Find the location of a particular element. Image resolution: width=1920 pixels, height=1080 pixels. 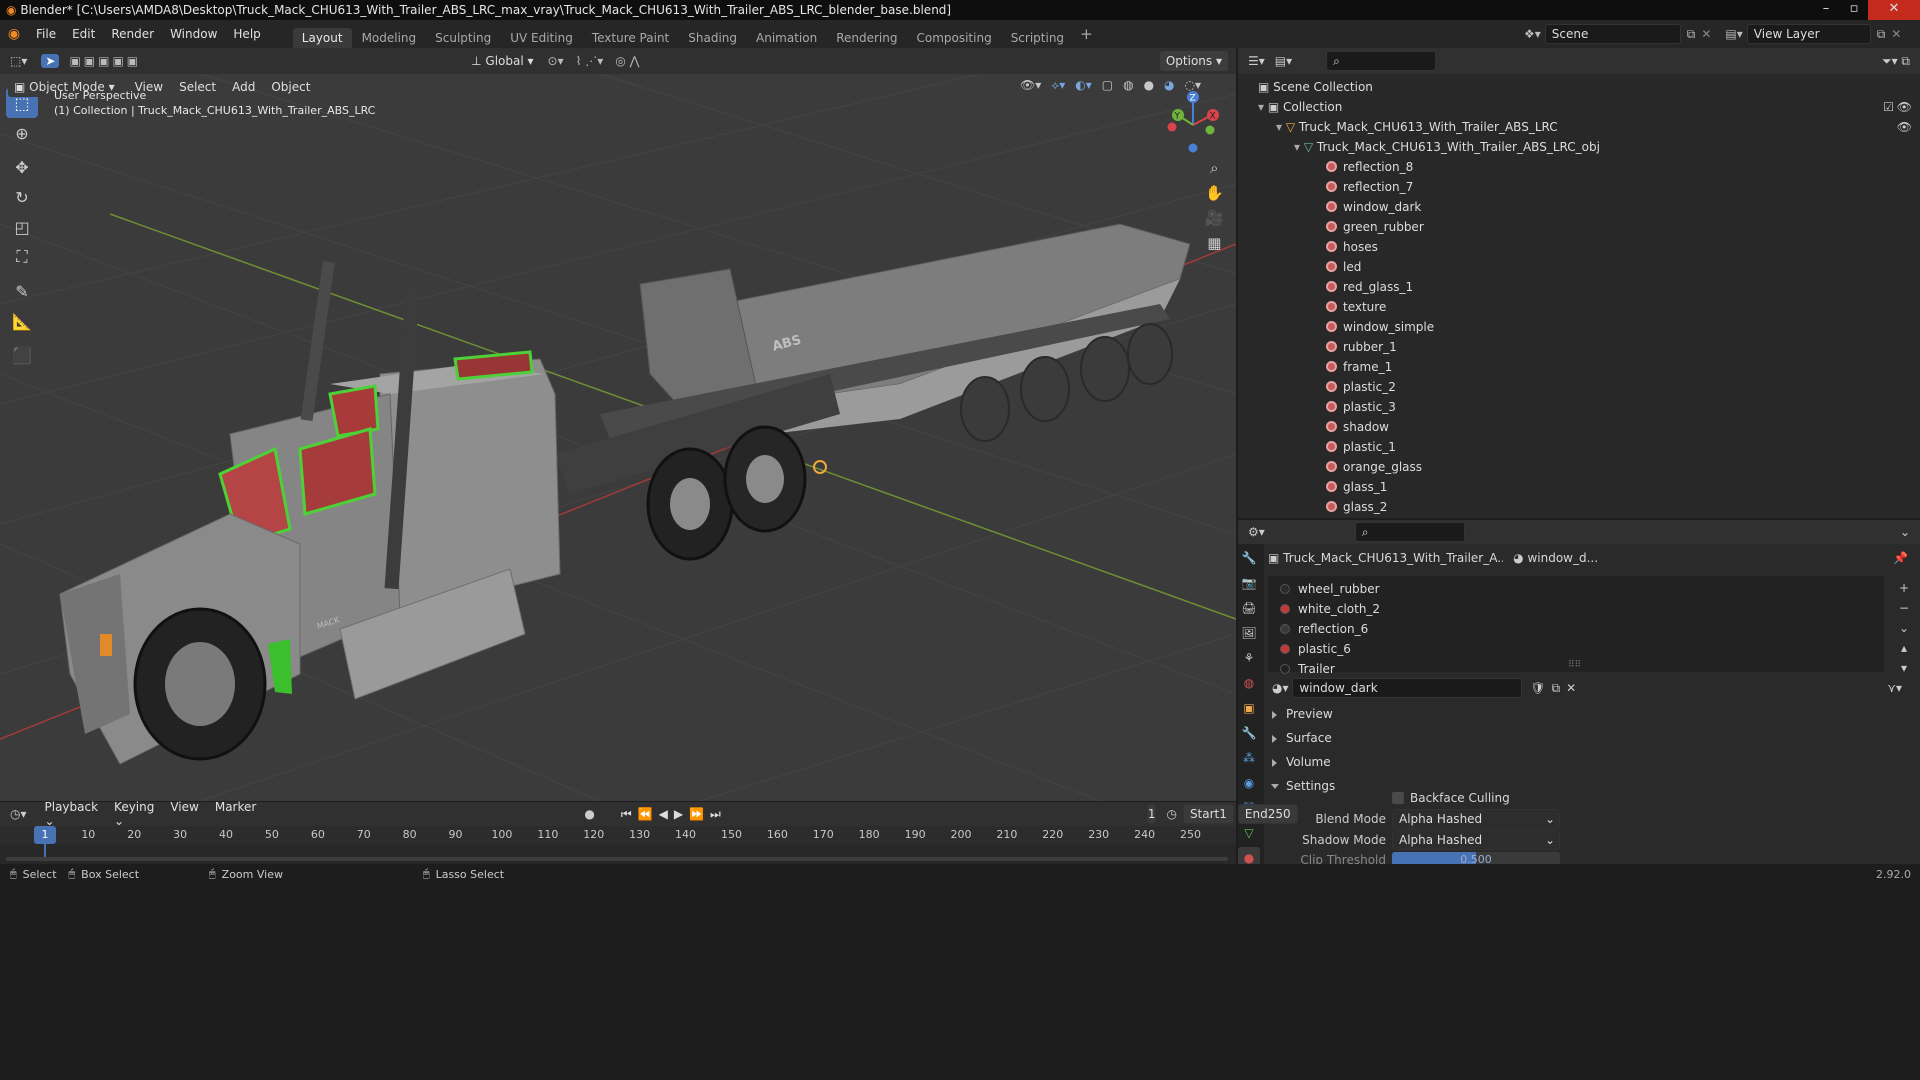

outliner-material-row: led is located at coordinates (1579, 267).